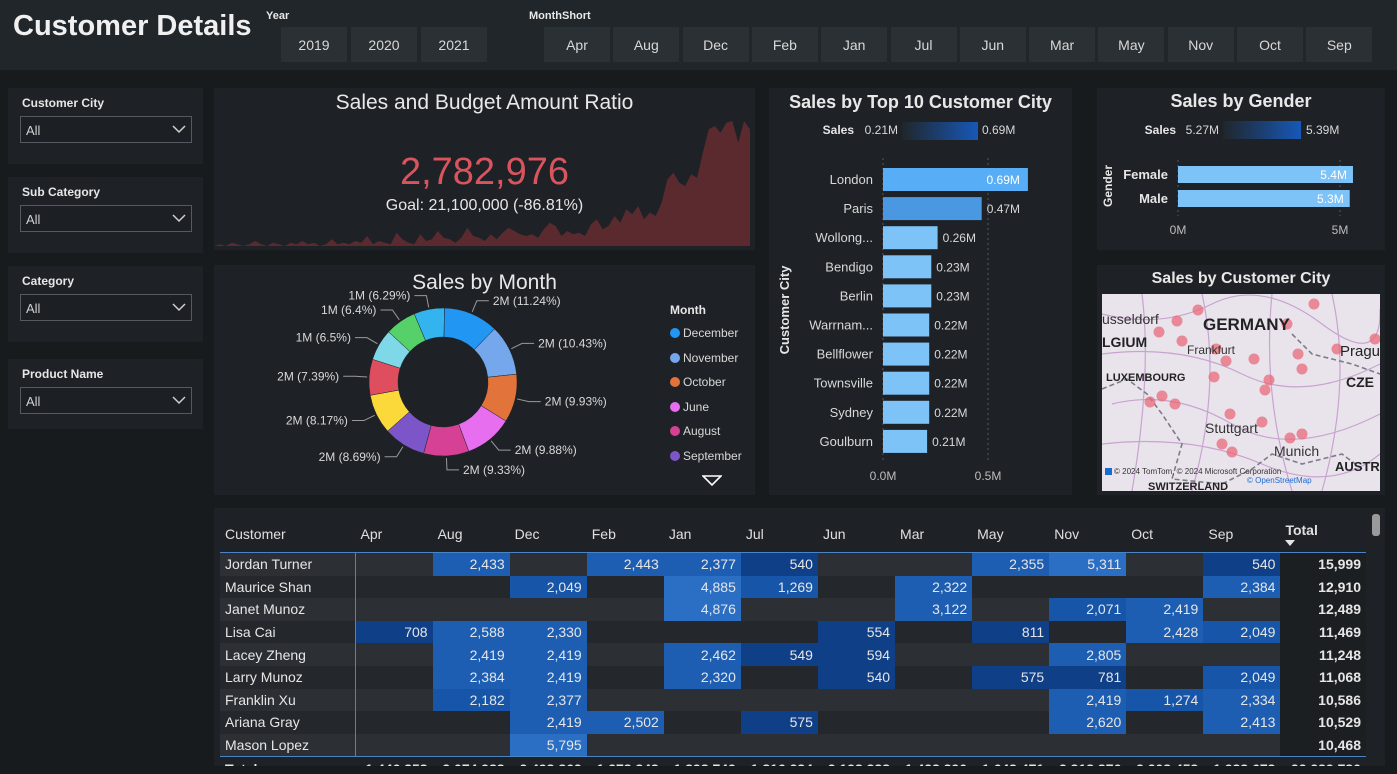 The height and width of the screenshot is (774, 1397). I want to click on year-button-2019: 2019, so click(314, 44).